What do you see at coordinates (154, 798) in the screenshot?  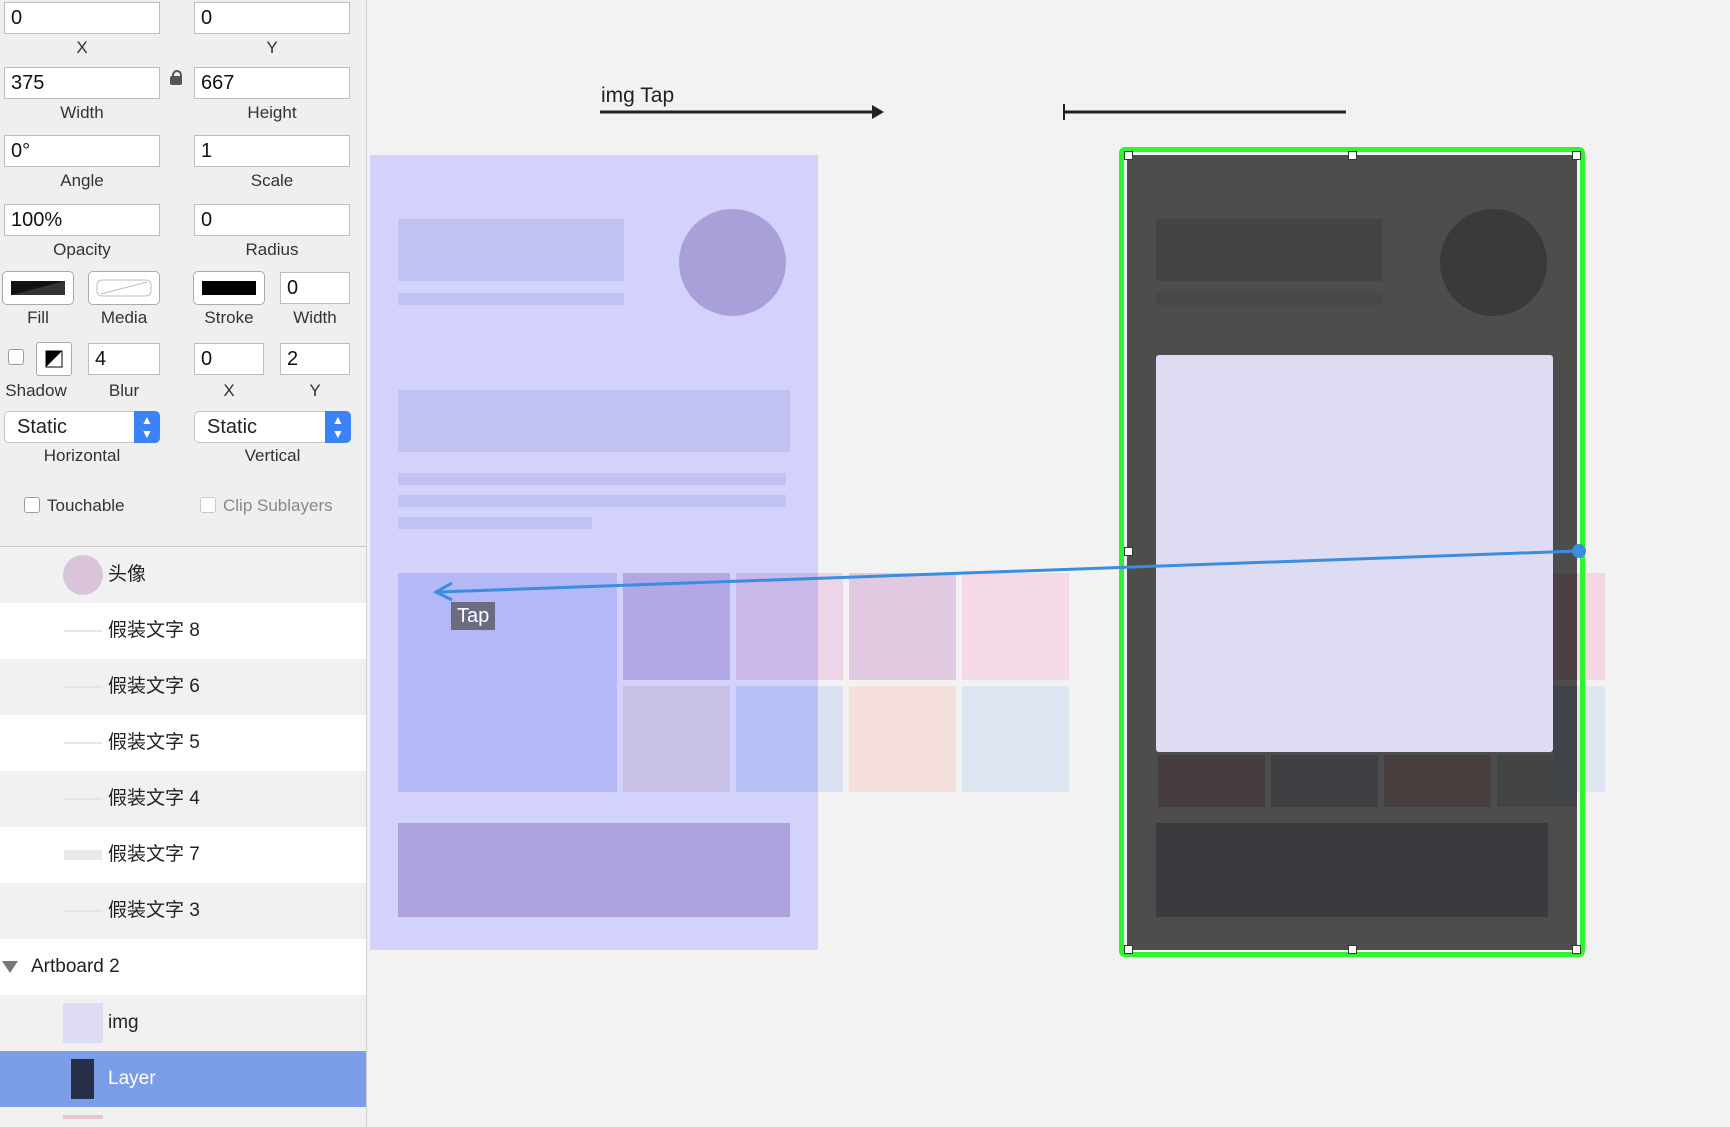 I see `layer-label: 假装文字 4` at bounding box center [154, 798].